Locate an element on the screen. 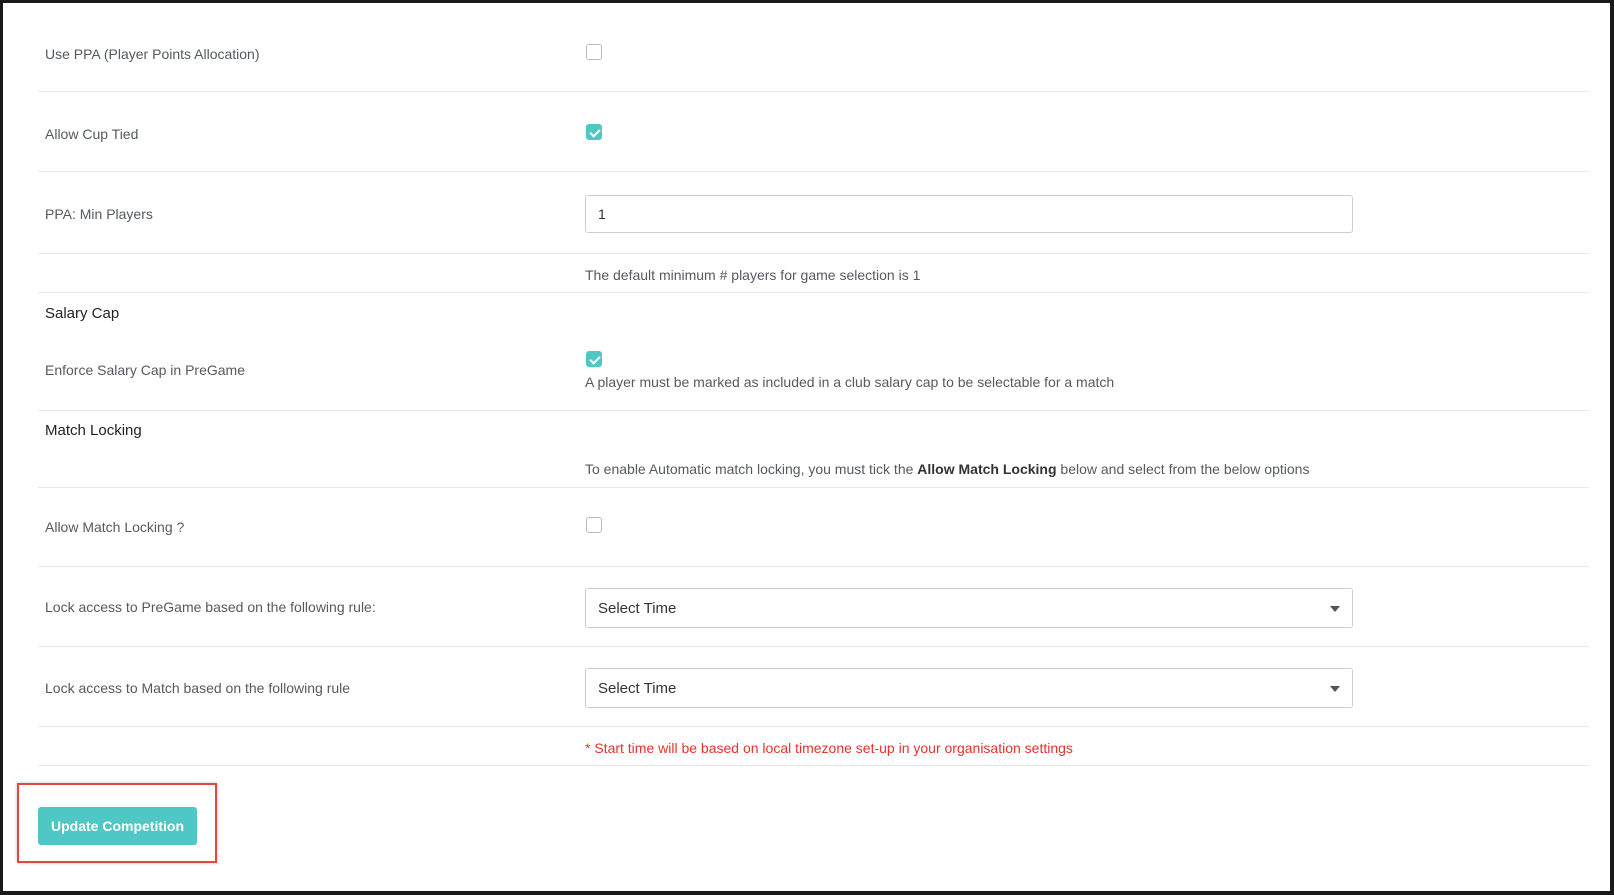 The image size is (1614, 895). allow-match-locking-checkbox is located at coordinates (594, 525).